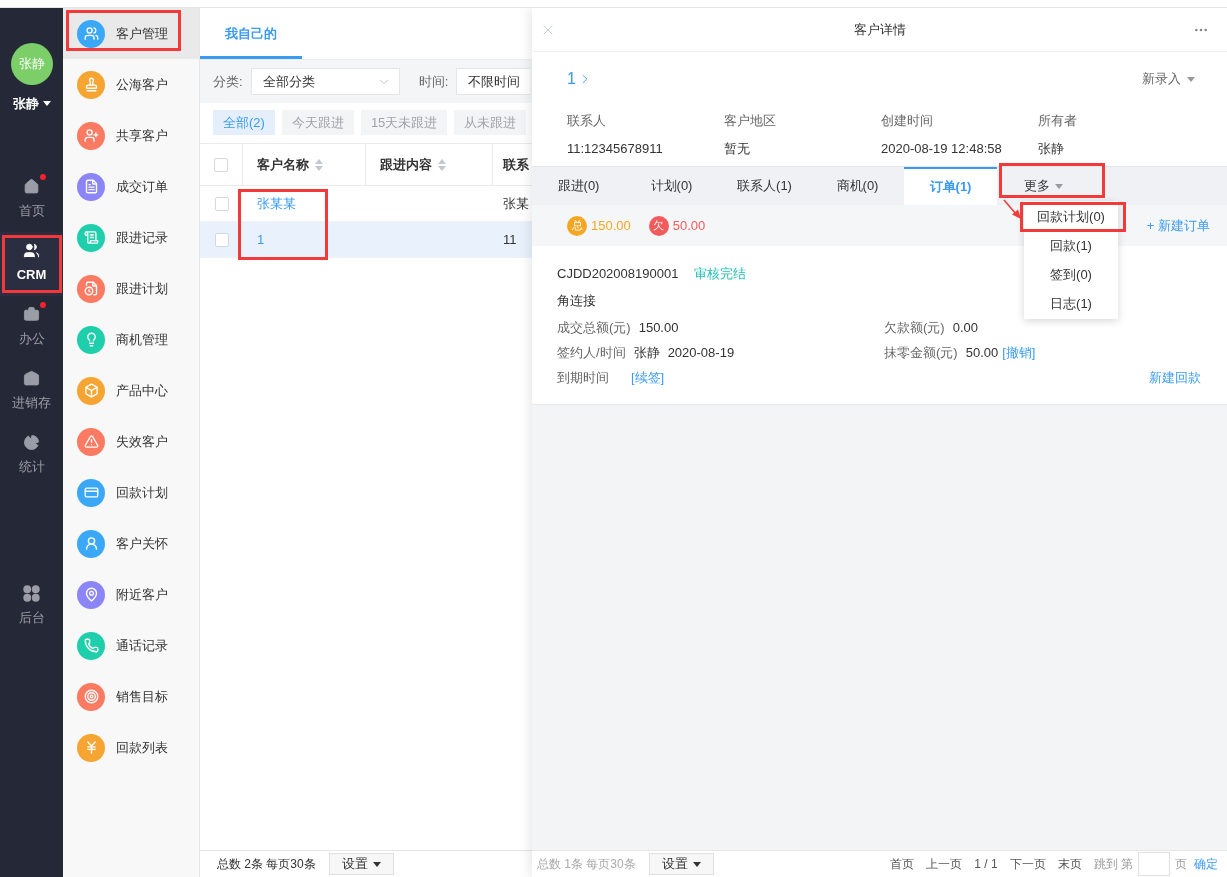 The image size is (1227, 877). I want to click on field-label: 到期时间, so click(583, 377).